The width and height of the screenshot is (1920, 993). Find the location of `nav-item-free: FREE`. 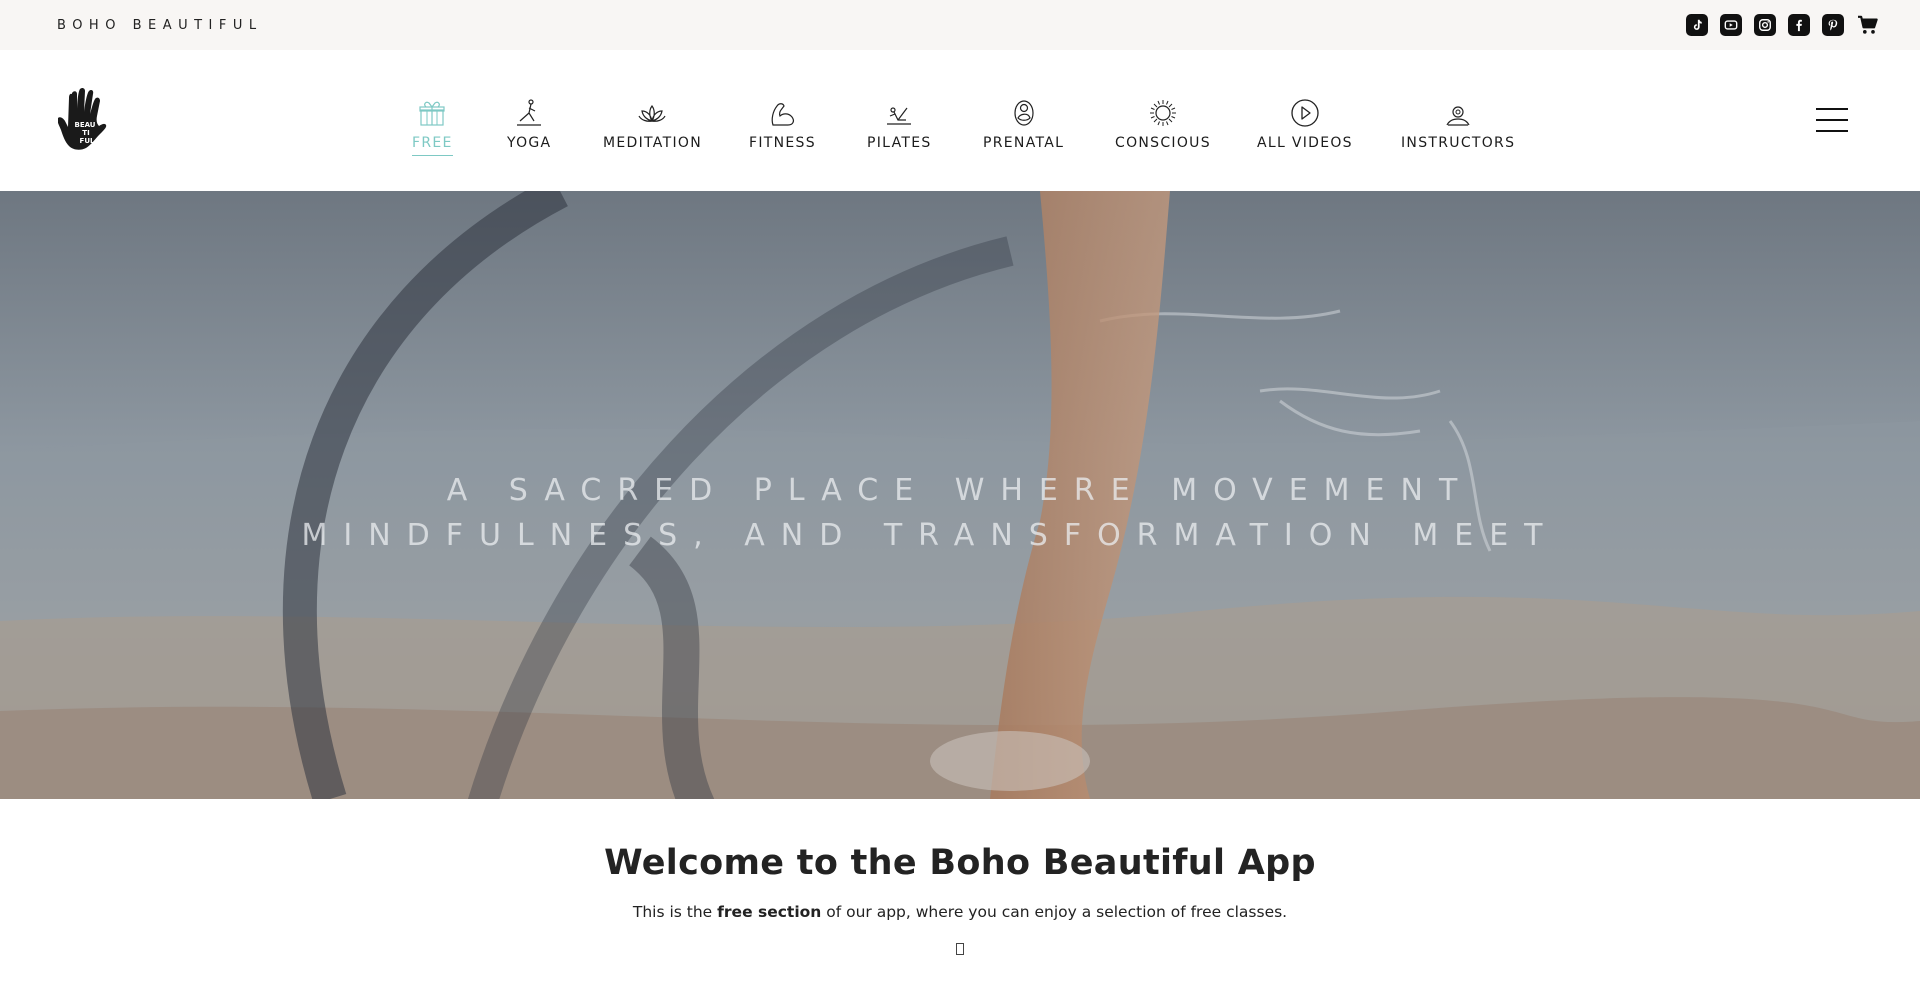

nav-item-free: FREE is located at coordinates (432, 125).